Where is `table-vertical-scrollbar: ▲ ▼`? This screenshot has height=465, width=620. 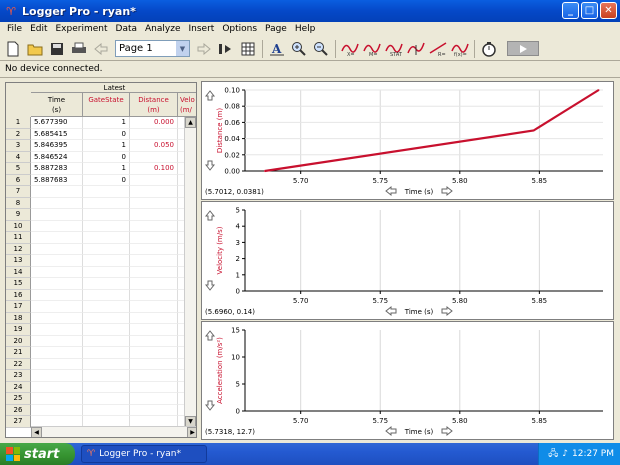 table-vertical-scrollbar: ▲ ▼ is located at coordinates (190, 272).